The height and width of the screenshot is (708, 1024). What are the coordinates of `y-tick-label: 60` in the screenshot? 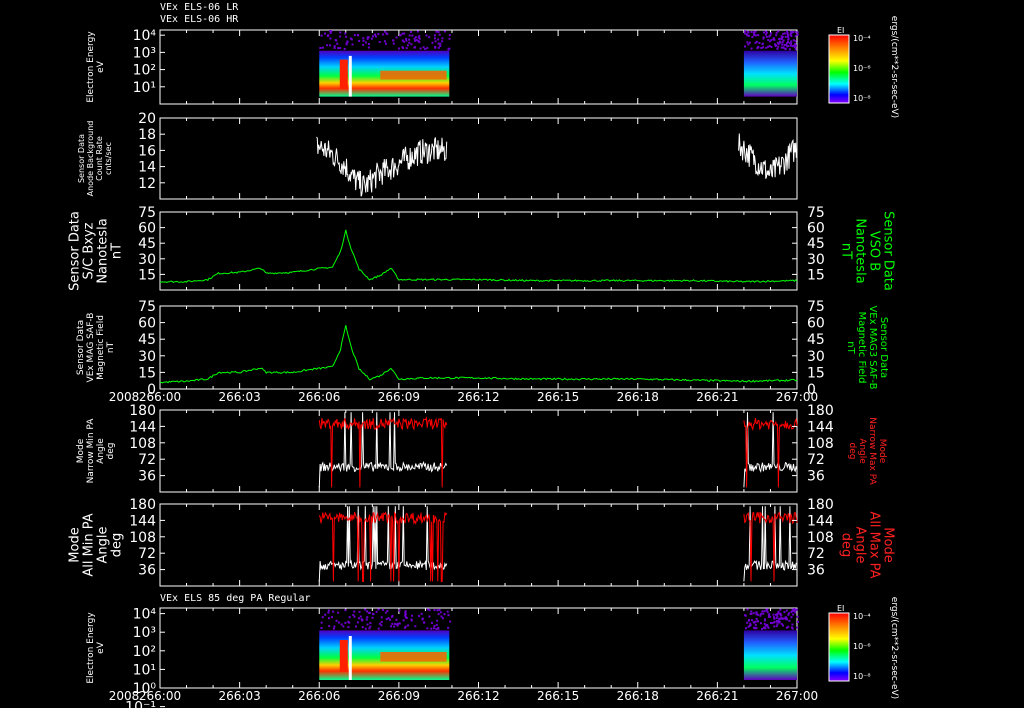 It's located at (147, 324).